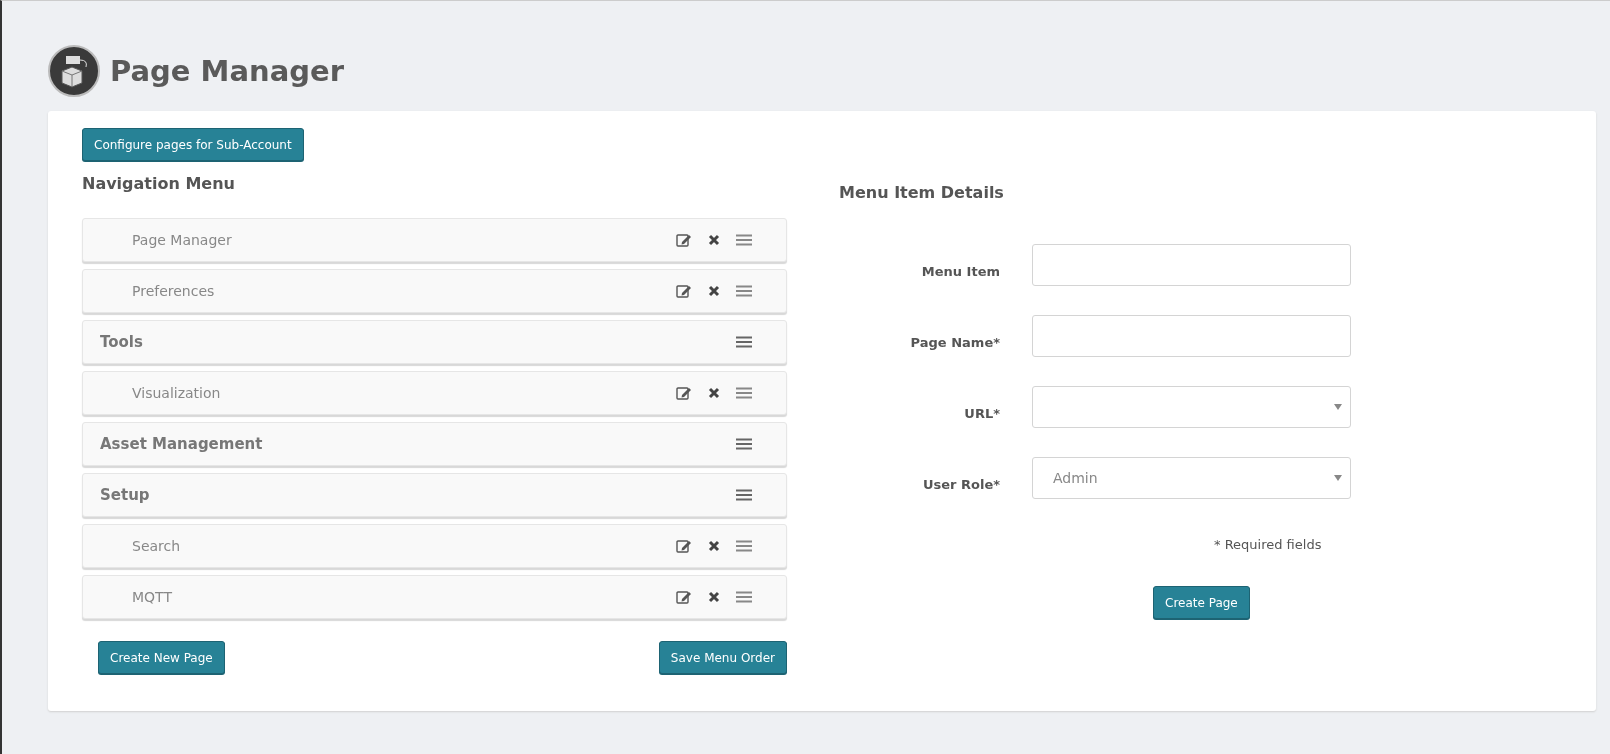  What do you see at coordinates (434, 495) in the screenshot?
I see `menu-row: Setup` at bounding box center [434, 495].